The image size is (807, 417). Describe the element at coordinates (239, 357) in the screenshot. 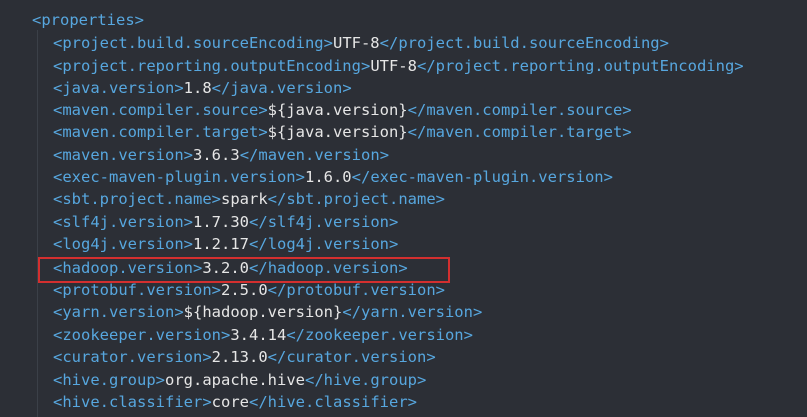

I see `xml-value: 2.13.0` at that location.